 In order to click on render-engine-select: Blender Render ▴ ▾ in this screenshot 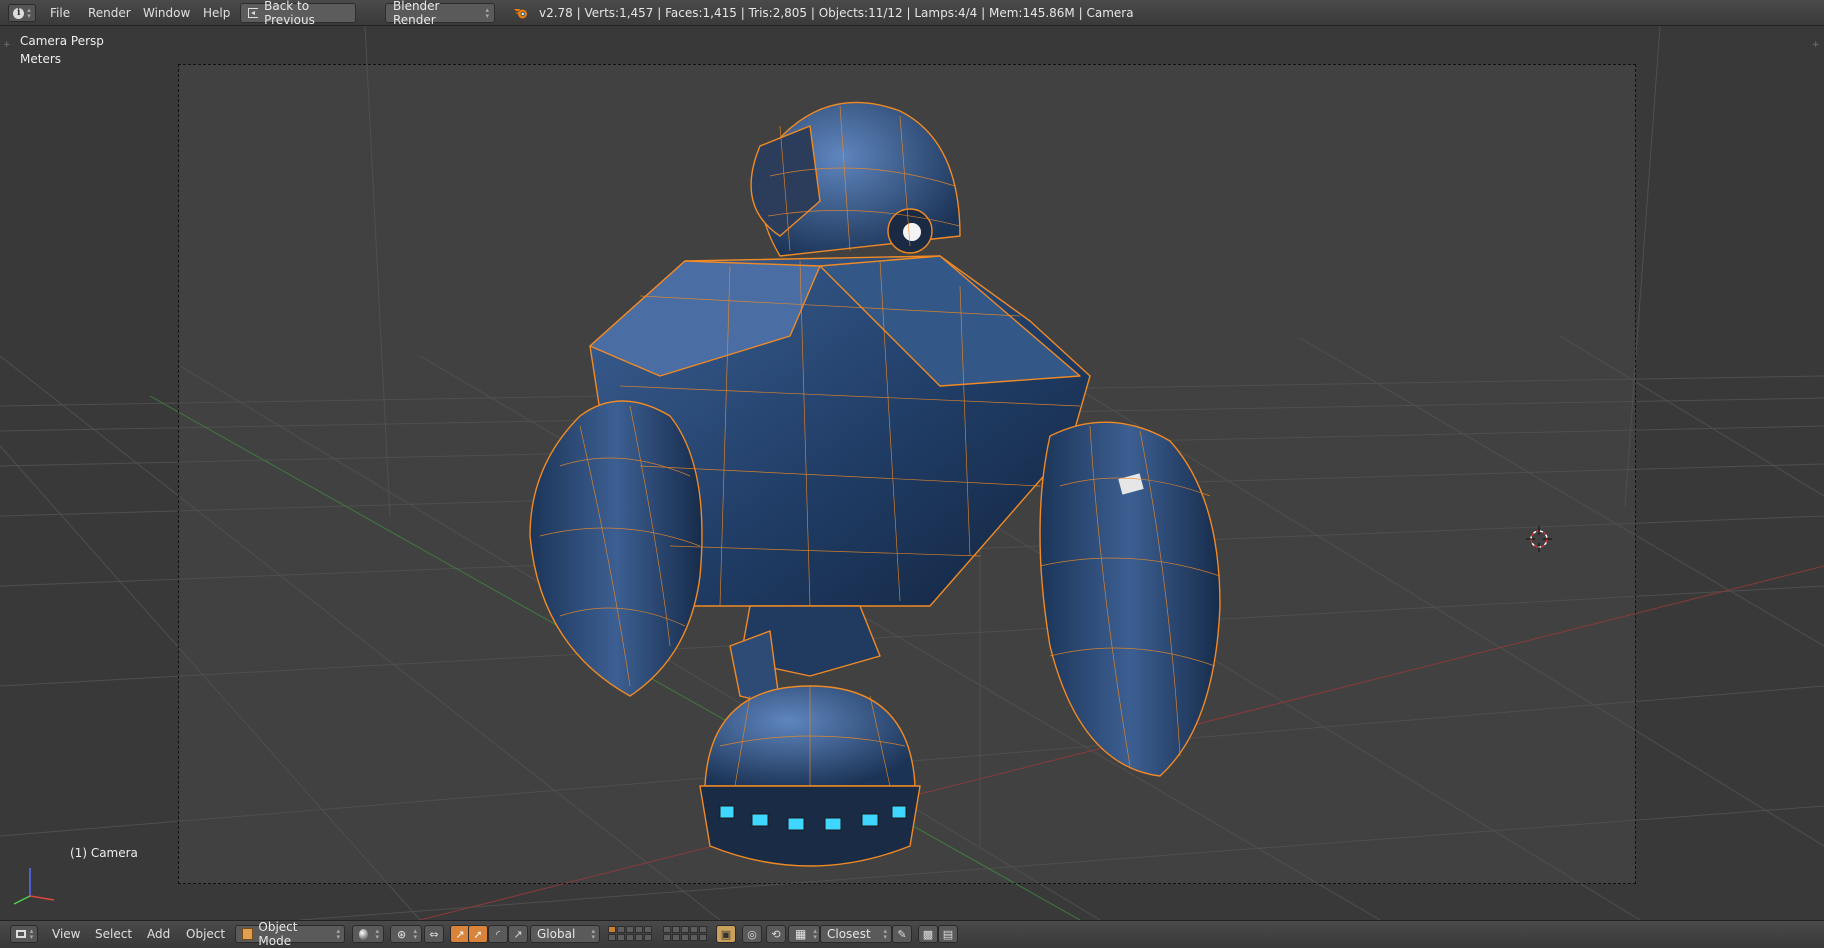, I will do `click(440, 13)`.